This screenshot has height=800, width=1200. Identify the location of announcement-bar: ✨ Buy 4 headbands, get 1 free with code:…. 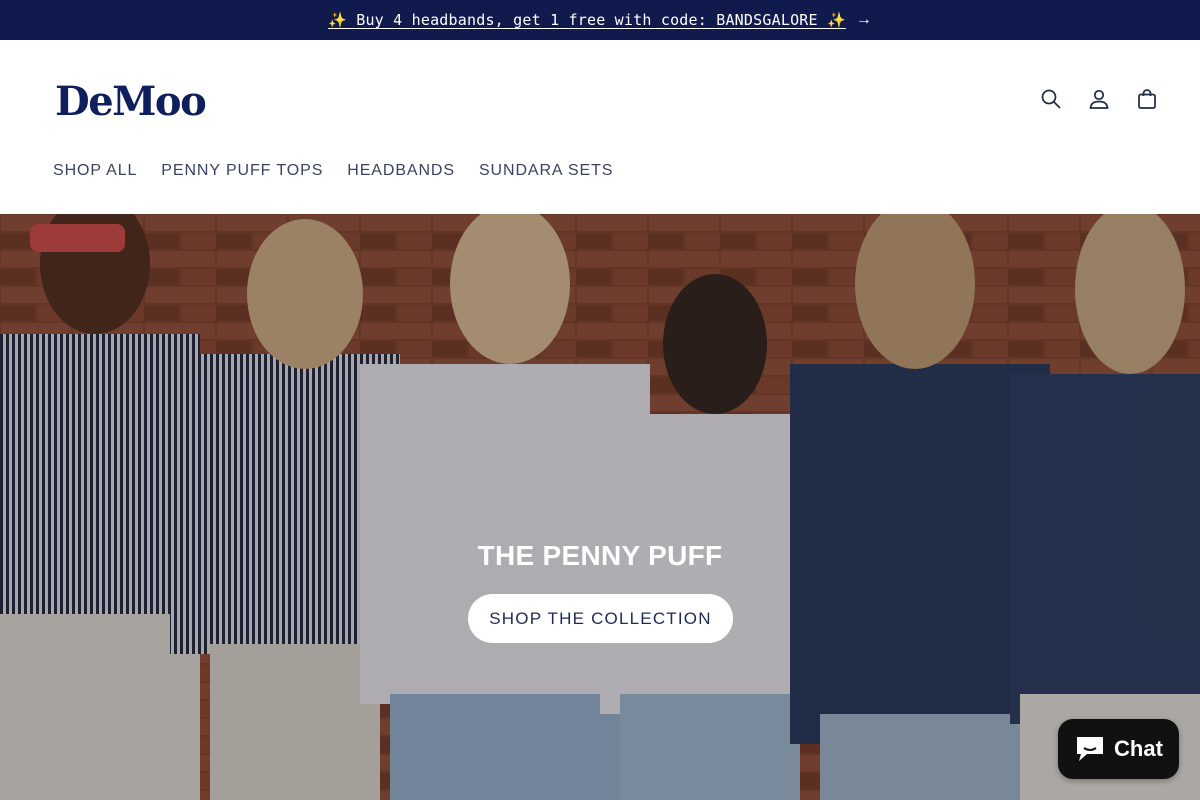
(600, 20).